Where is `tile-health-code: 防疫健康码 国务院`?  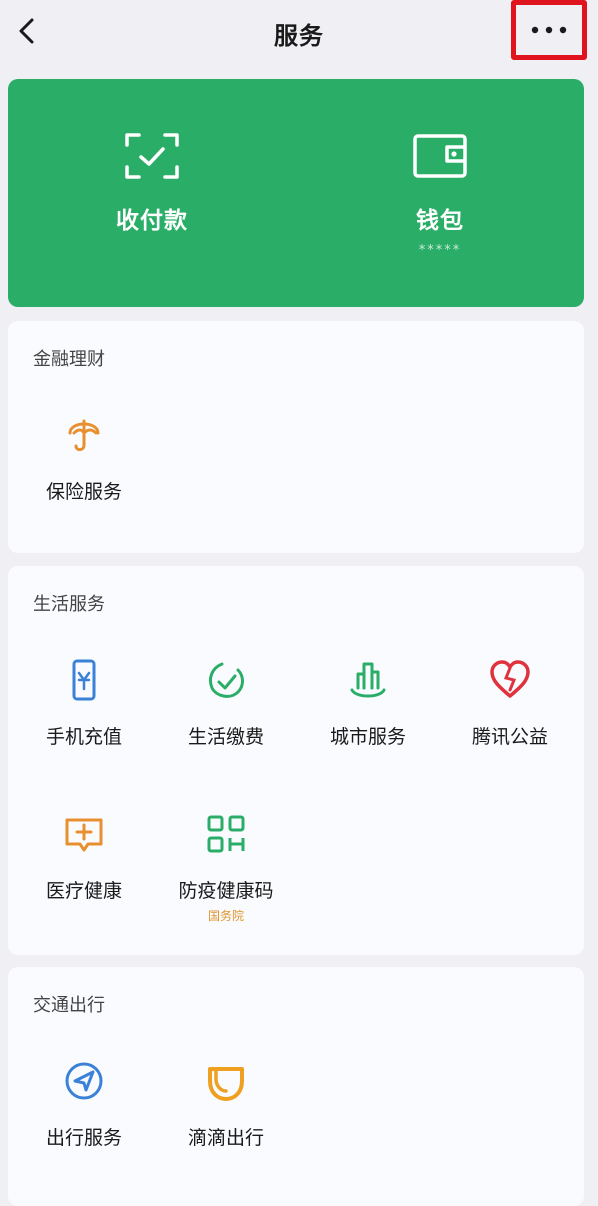
tile-health-code: 防疫健康码 国务院 is located at coordinates (226, 868).